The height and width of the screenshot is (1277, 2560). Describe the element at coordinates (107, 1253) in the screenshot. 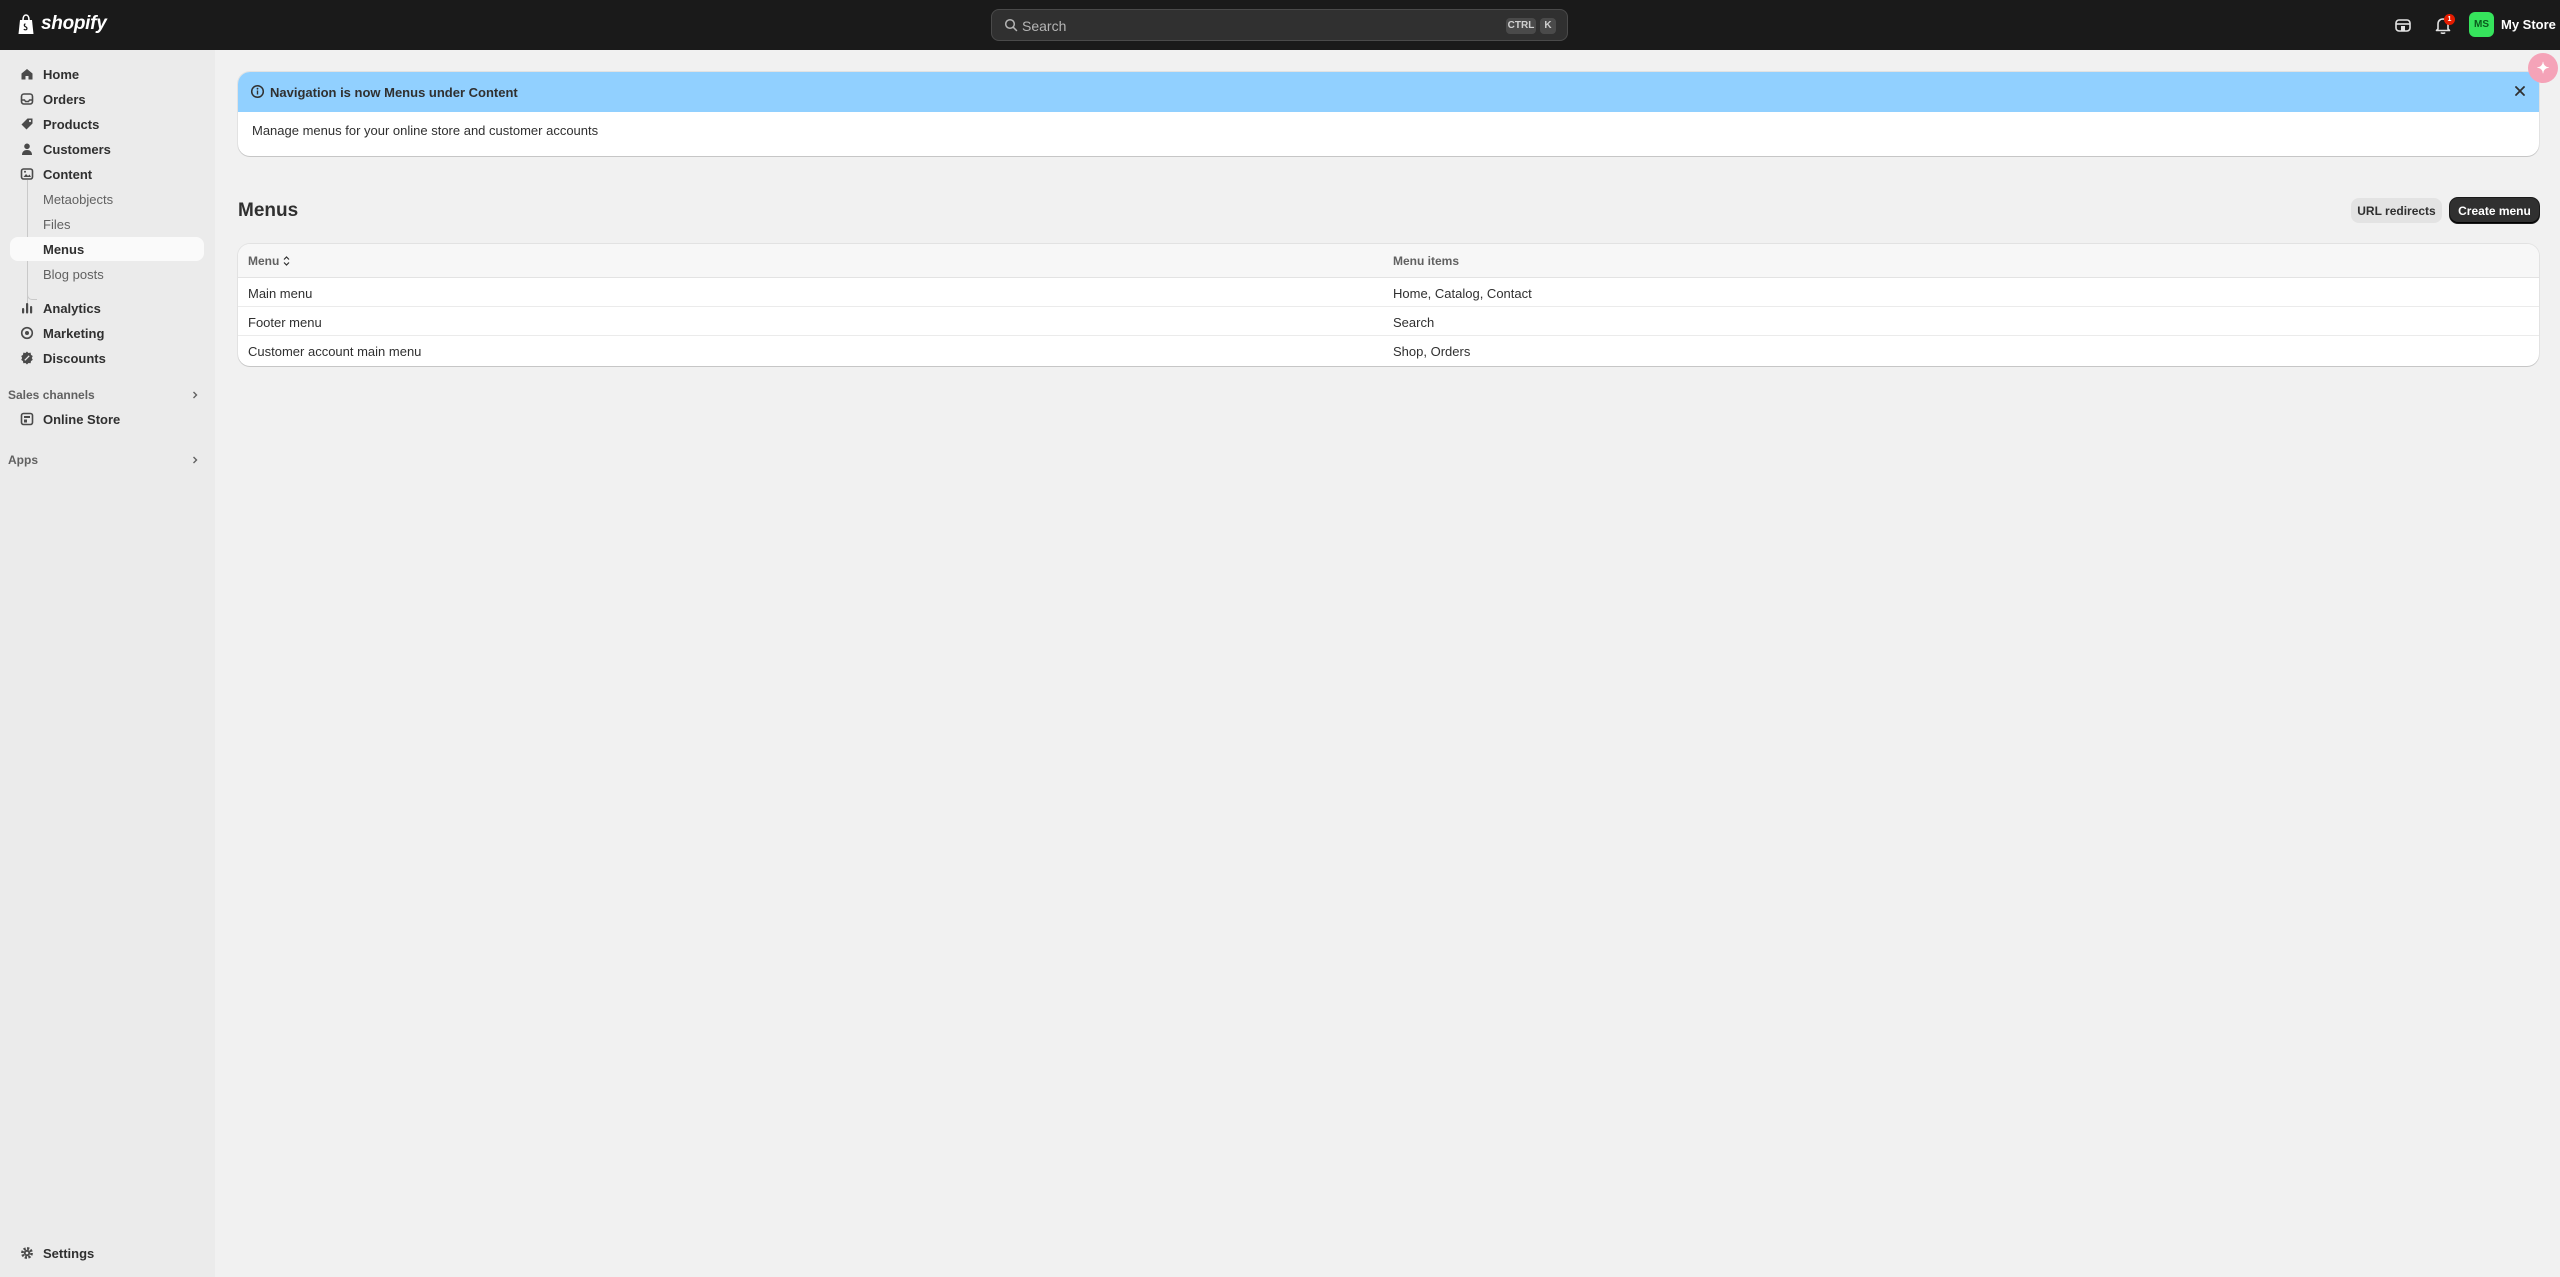

I see `sidebar-item-settings: Settings` at that location.